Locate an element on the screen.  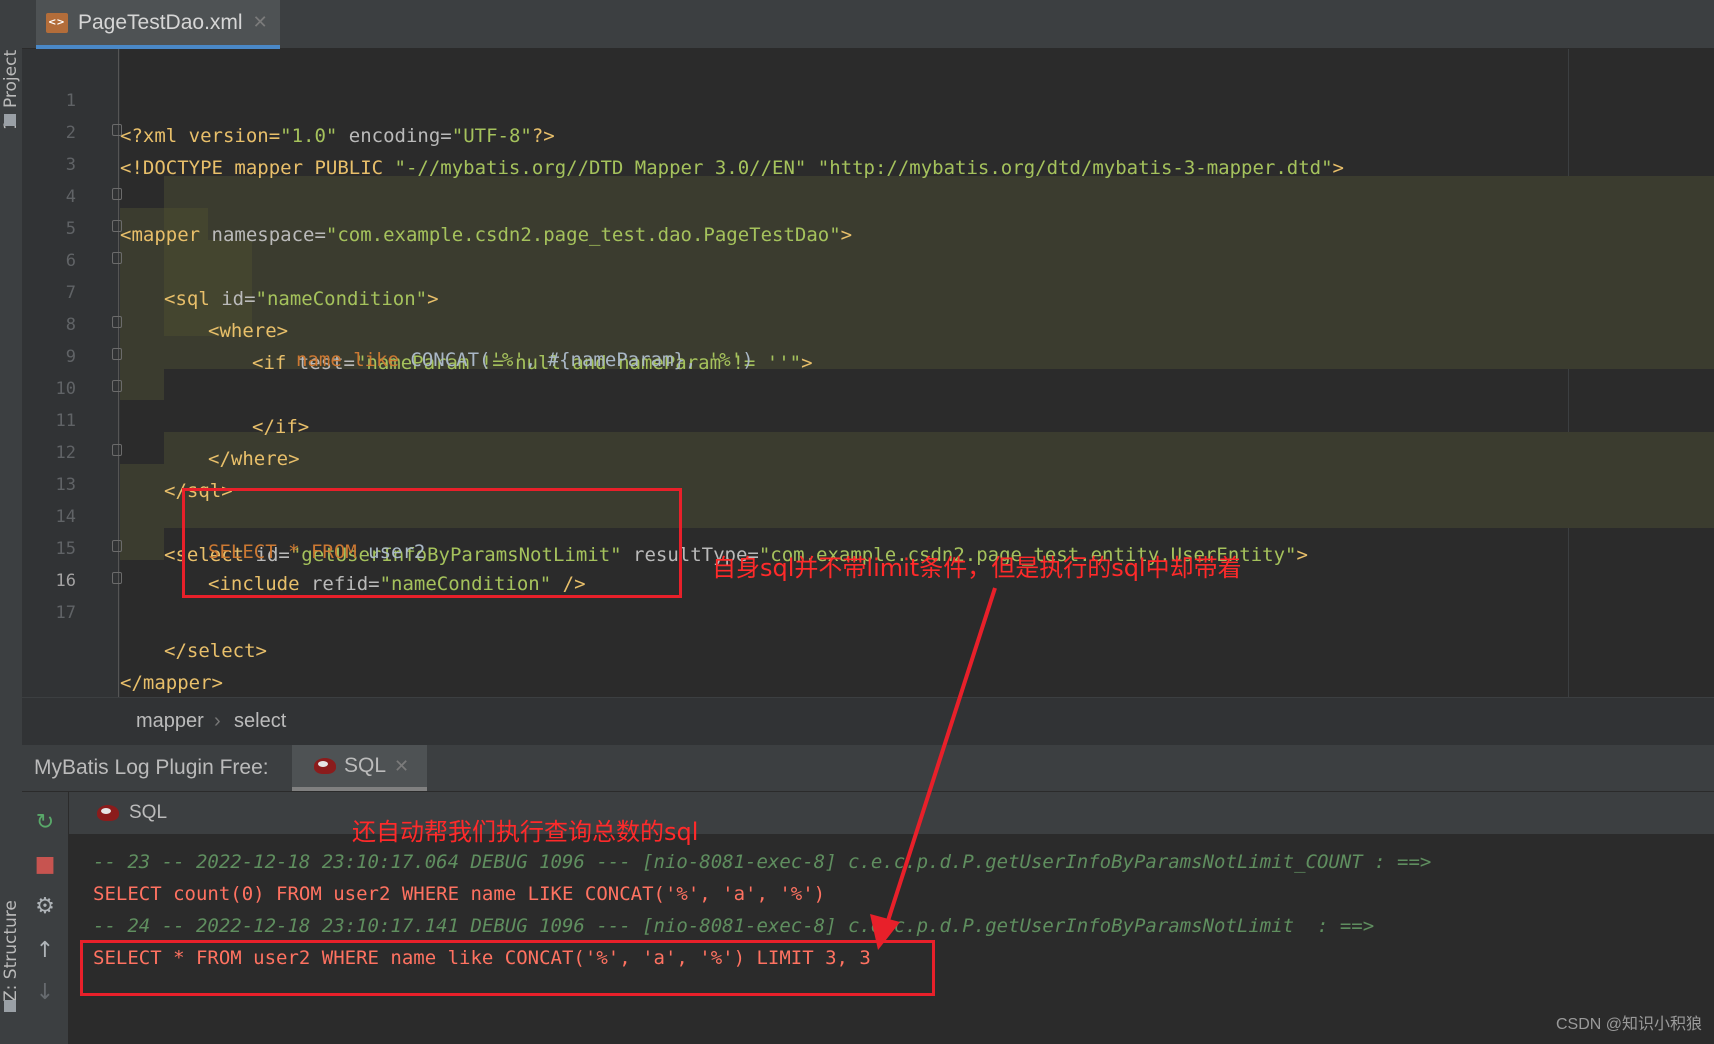
watermark: CSDN @知识小积狼 is located at coordinates (1628, 1024).